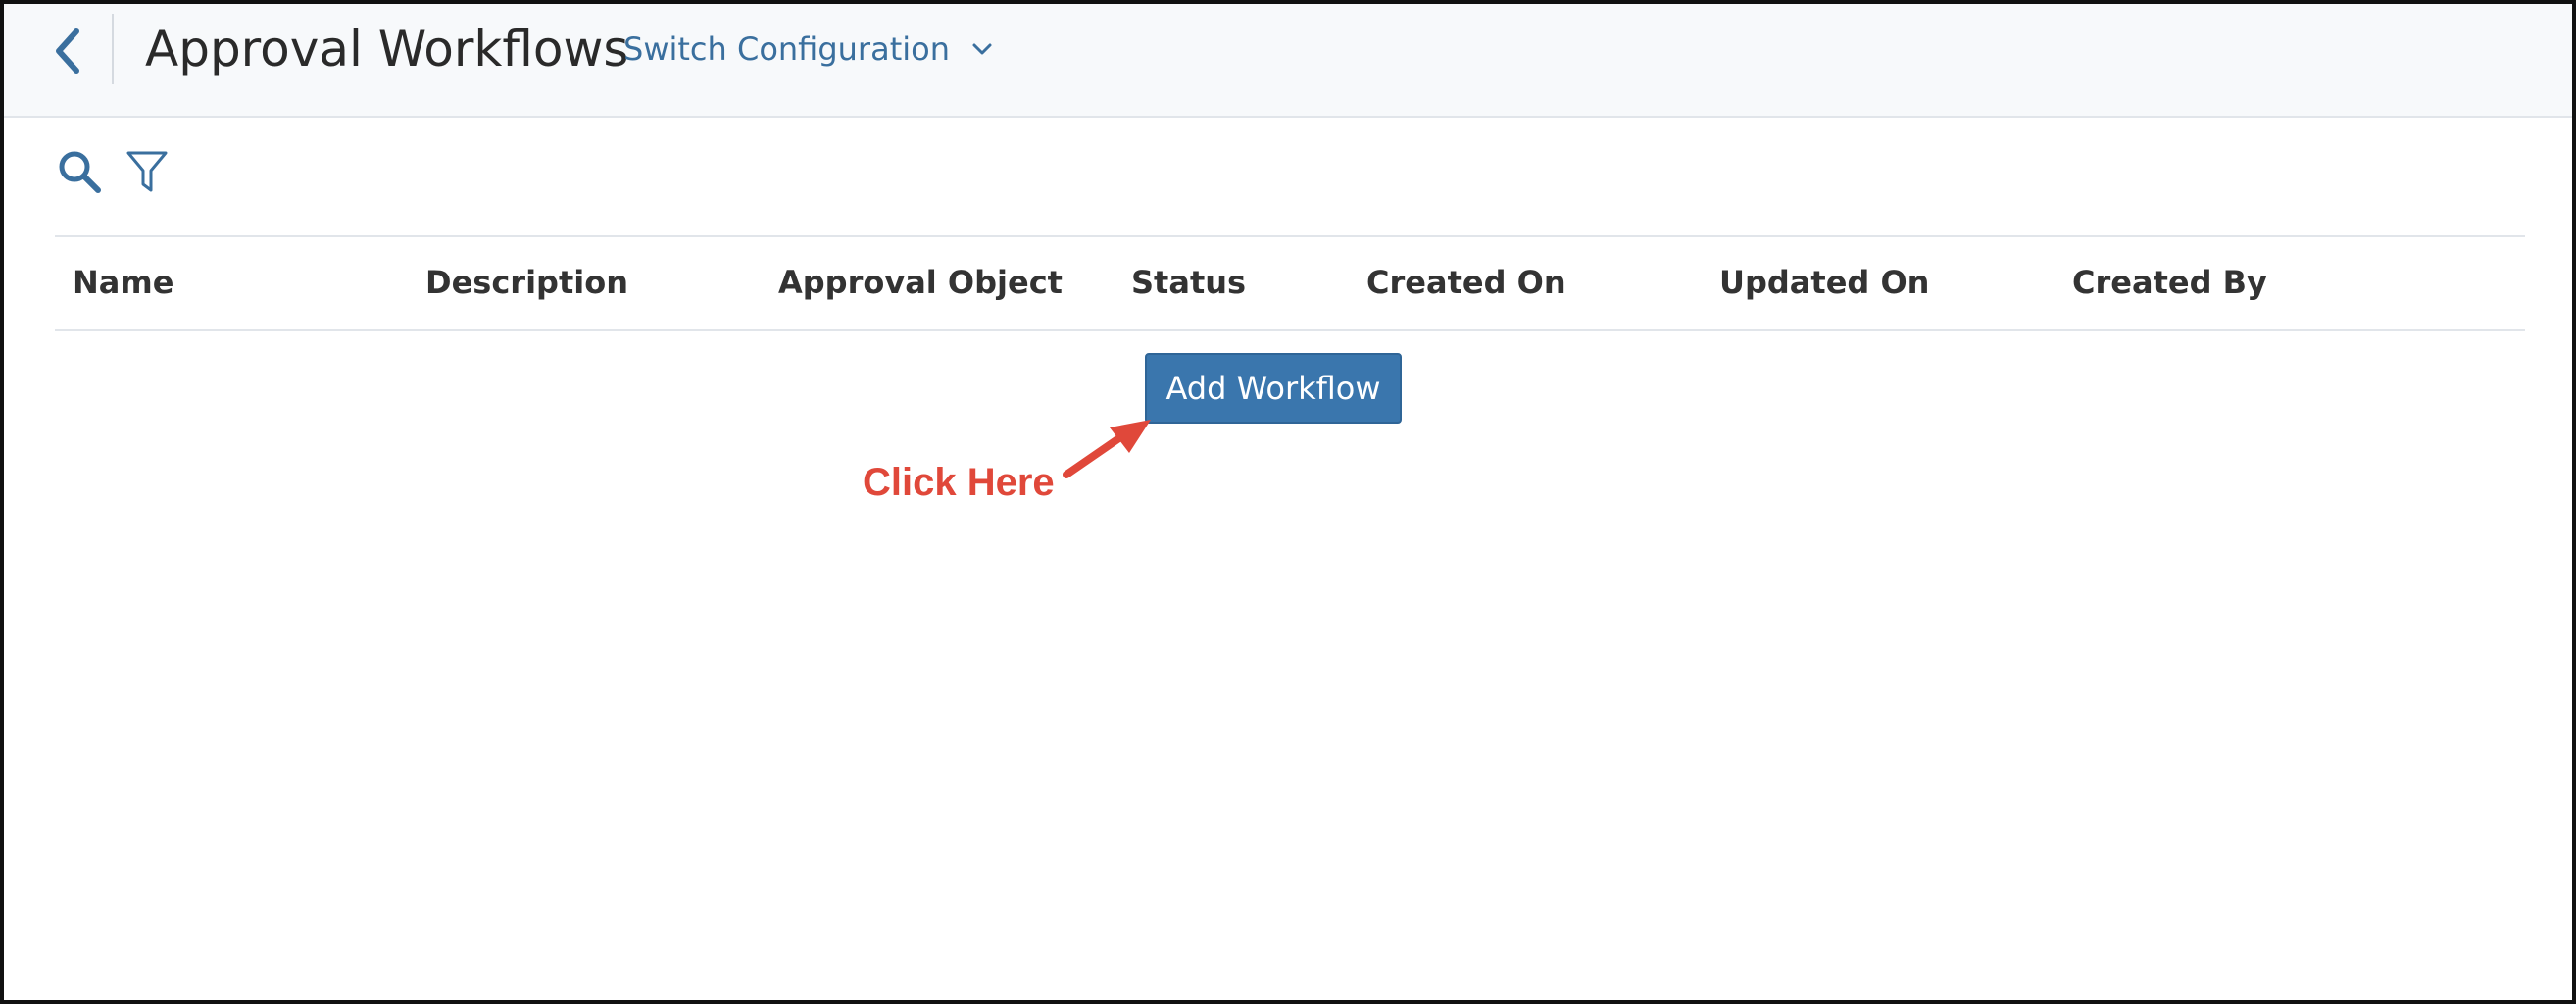 Image resolution: width=2576 pixels, height=1004 pixels. I want to click on page-title: Approval Workflows, so click(387, 49).